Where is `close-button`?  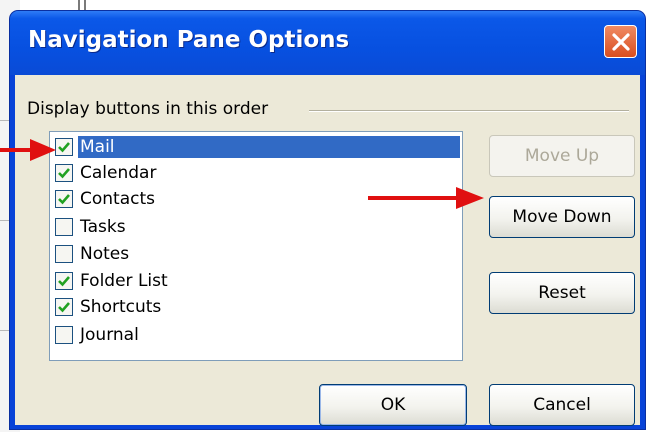 close-button is located at coordinates (620, 41).